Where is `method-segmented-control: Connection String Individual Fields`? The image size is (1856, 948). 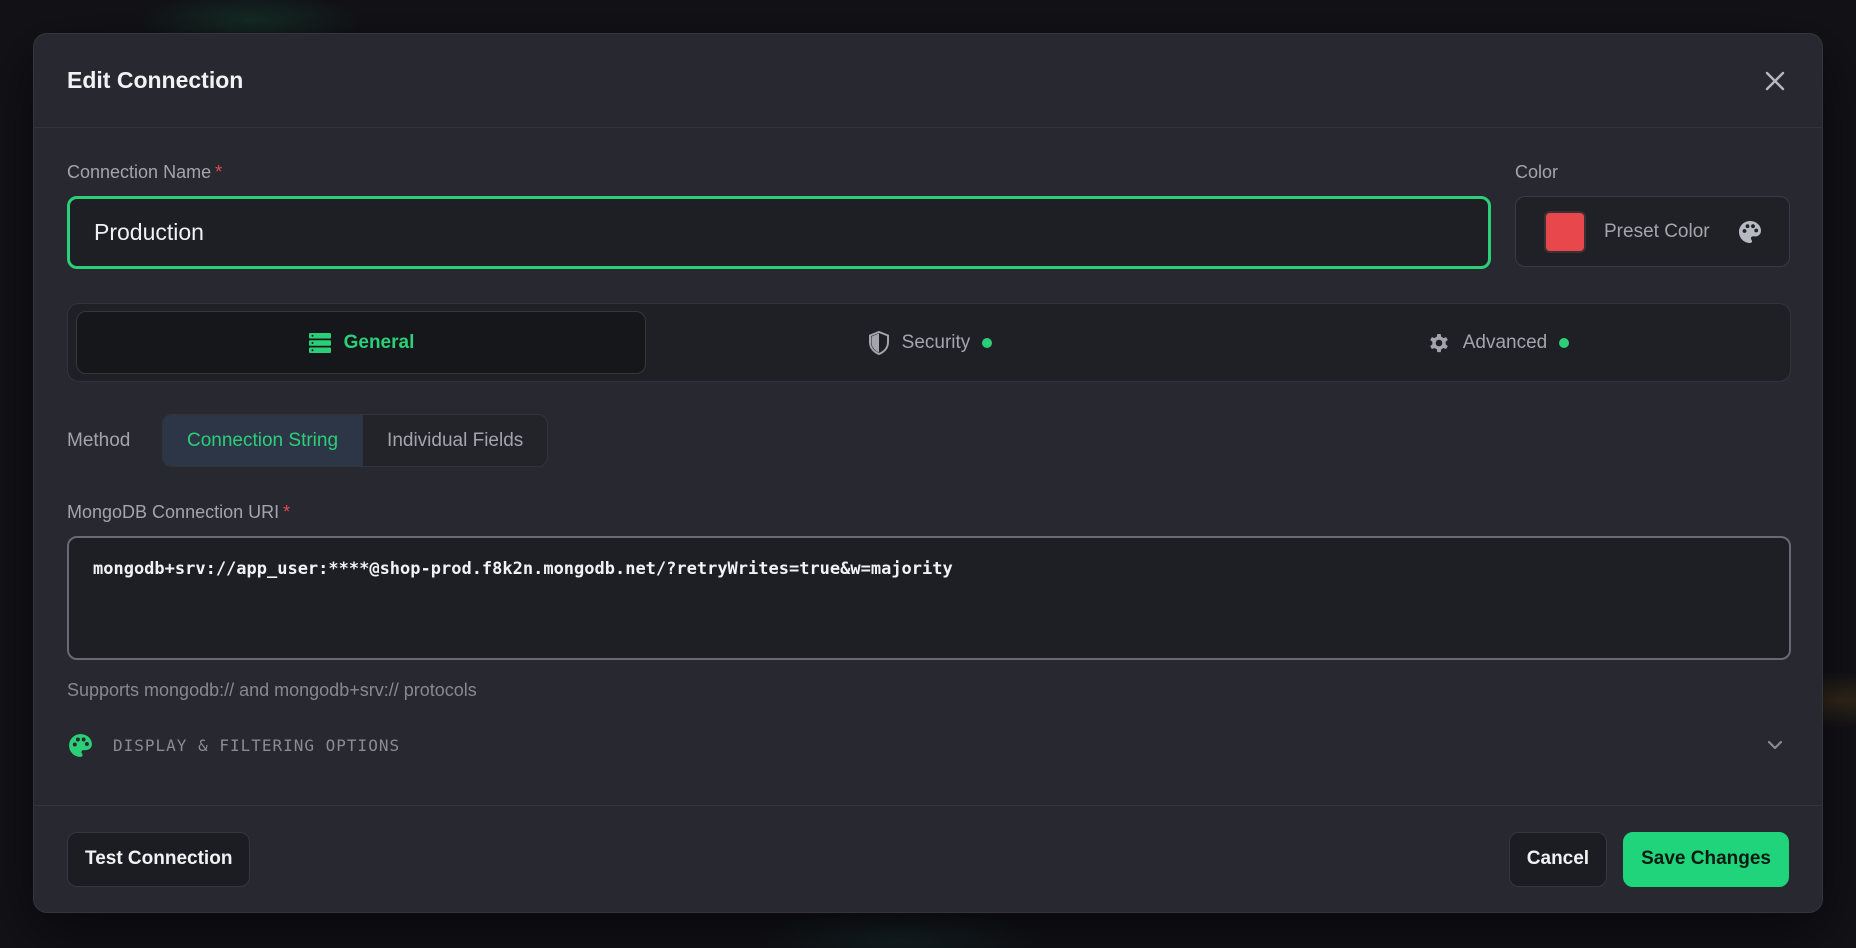 method-segmented-control: Connection String Individual Fields is located at coordinates (355, 440).